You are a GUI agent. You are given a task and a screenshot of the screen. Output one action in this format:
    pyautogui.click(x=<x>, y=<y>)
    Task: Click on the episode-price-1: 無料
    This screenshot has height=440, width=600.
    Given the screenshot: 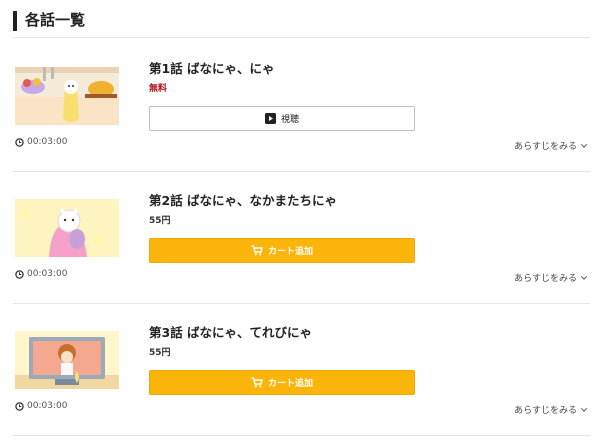 What is the action you would take?
    pyautogui.click(x=158, y=89)
    